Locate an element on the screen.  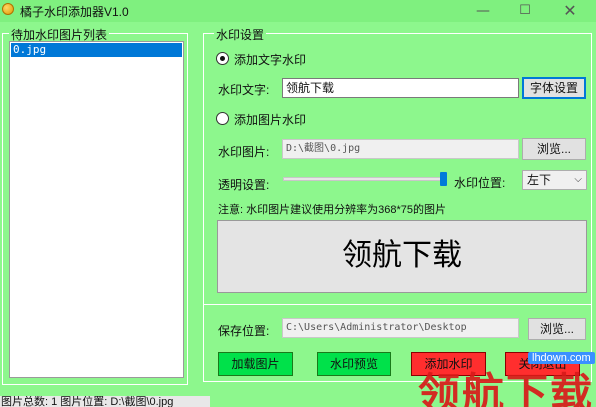
opacity-slider-track is located at coordinates (364, 179).